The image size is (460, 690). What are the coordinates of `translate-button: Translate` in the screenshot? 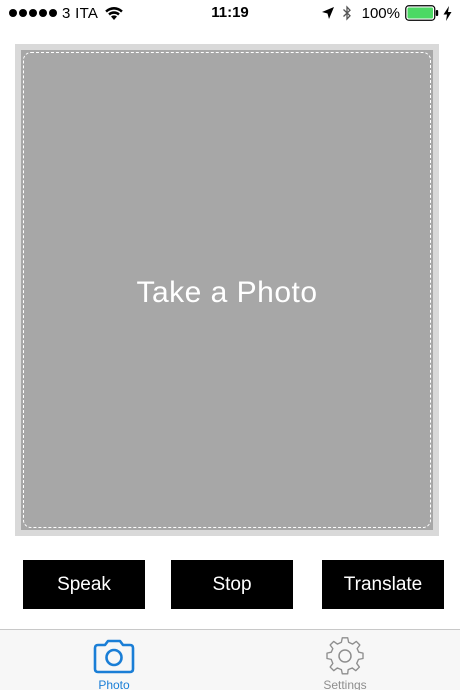 It's located at (383, 584).